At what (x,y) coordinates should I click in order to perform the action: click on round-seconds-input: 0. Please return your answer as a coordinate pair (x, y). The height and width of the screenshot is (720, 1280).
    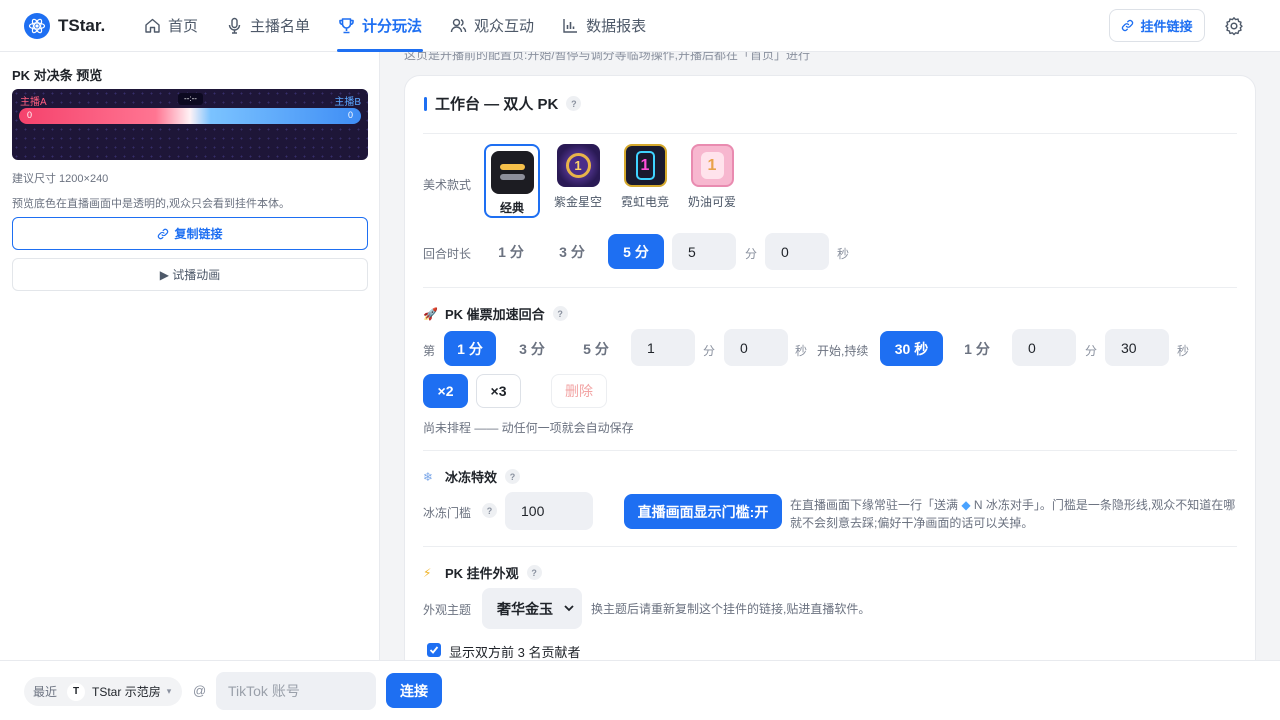
    Looking at the image, I should click on (797, 251).